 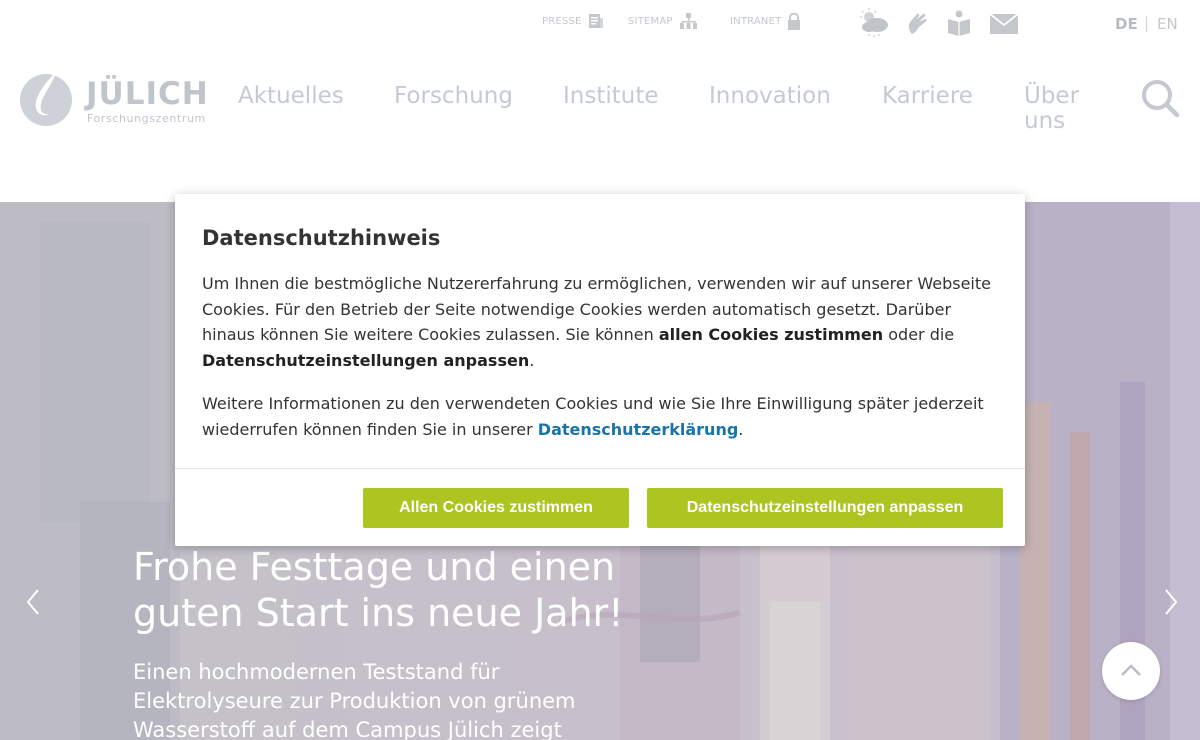 I want to click on chevron-up-icon, so click(x=1131, y=670).